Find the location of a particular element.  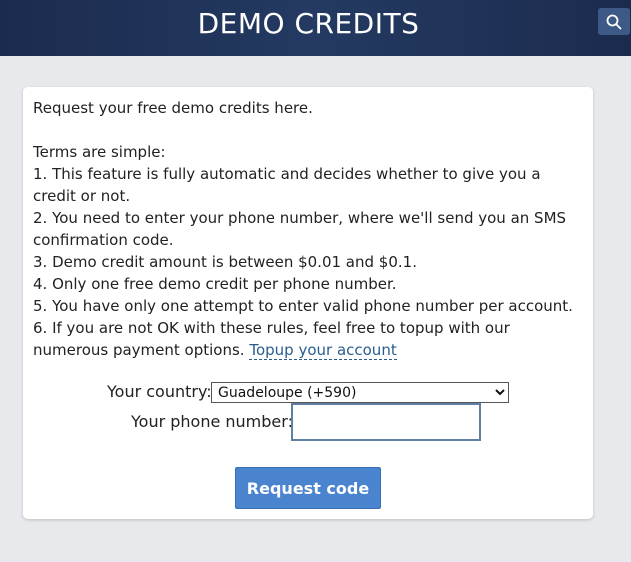

page-title: DEMO CREDITS is located at coordinates (308, 23).